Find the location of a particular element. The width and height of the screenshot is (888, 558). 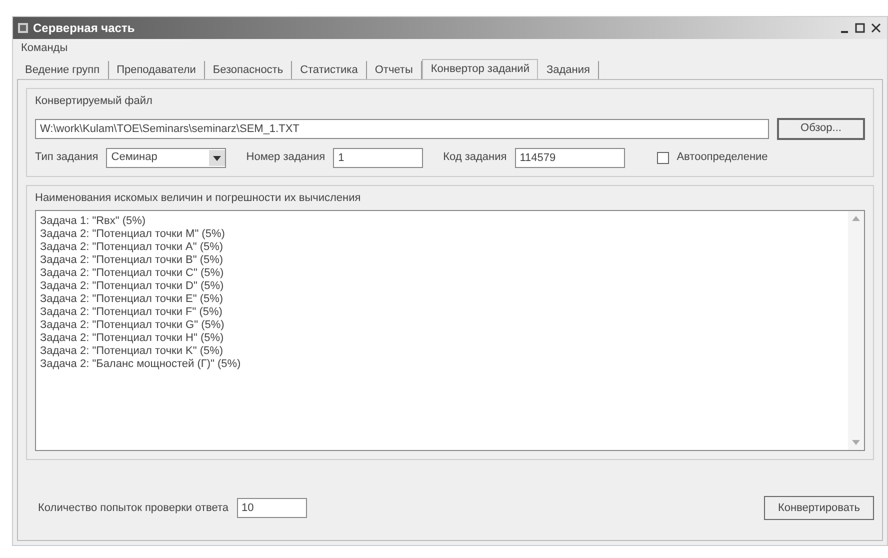

text-line: Задача 2: "Потенциал точки B" (5%) is located at coordinates (132, 260).